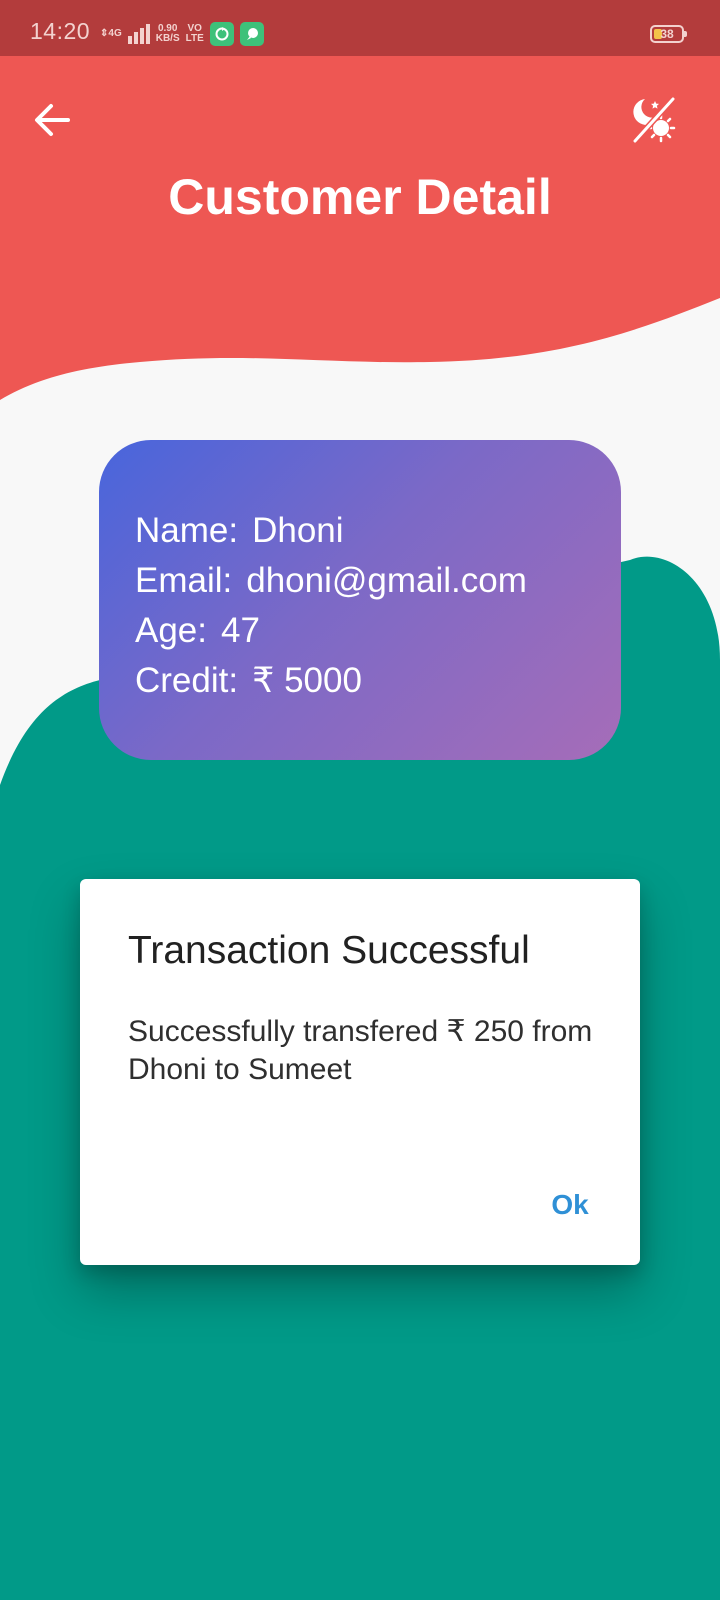 This screenshot has width=720, height=1600. I want to click on name-label: Name:, so click(187, 530).